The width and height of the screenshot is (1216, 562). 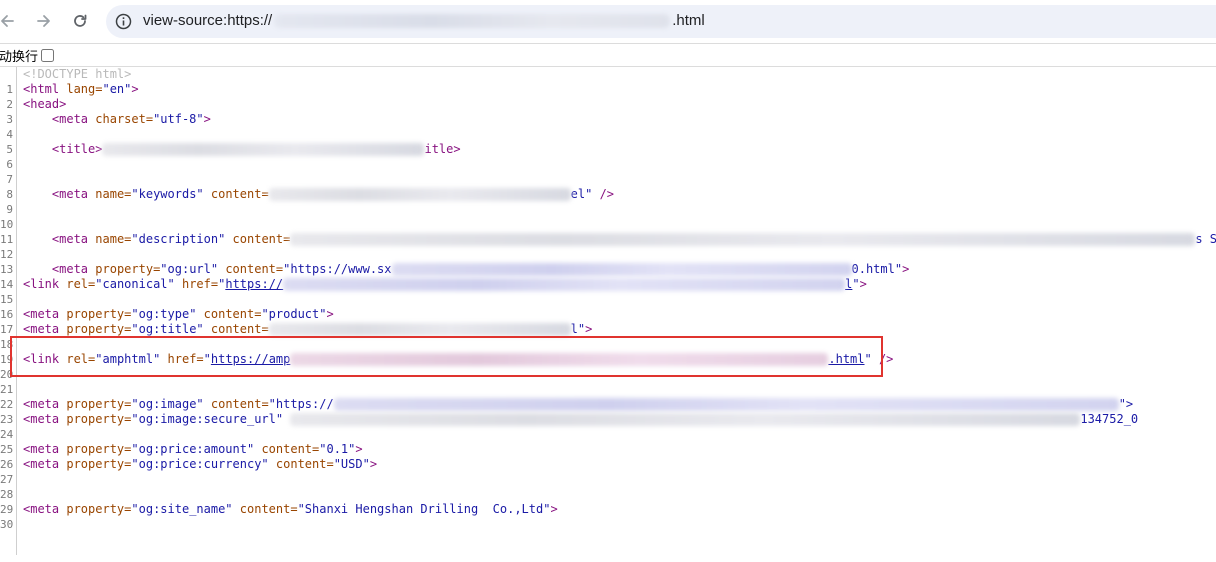 What do you see at coordinates (19, 56) in the screenshot?
I see `line-wrap-label: 动换行` at bounding box center [19, 56].